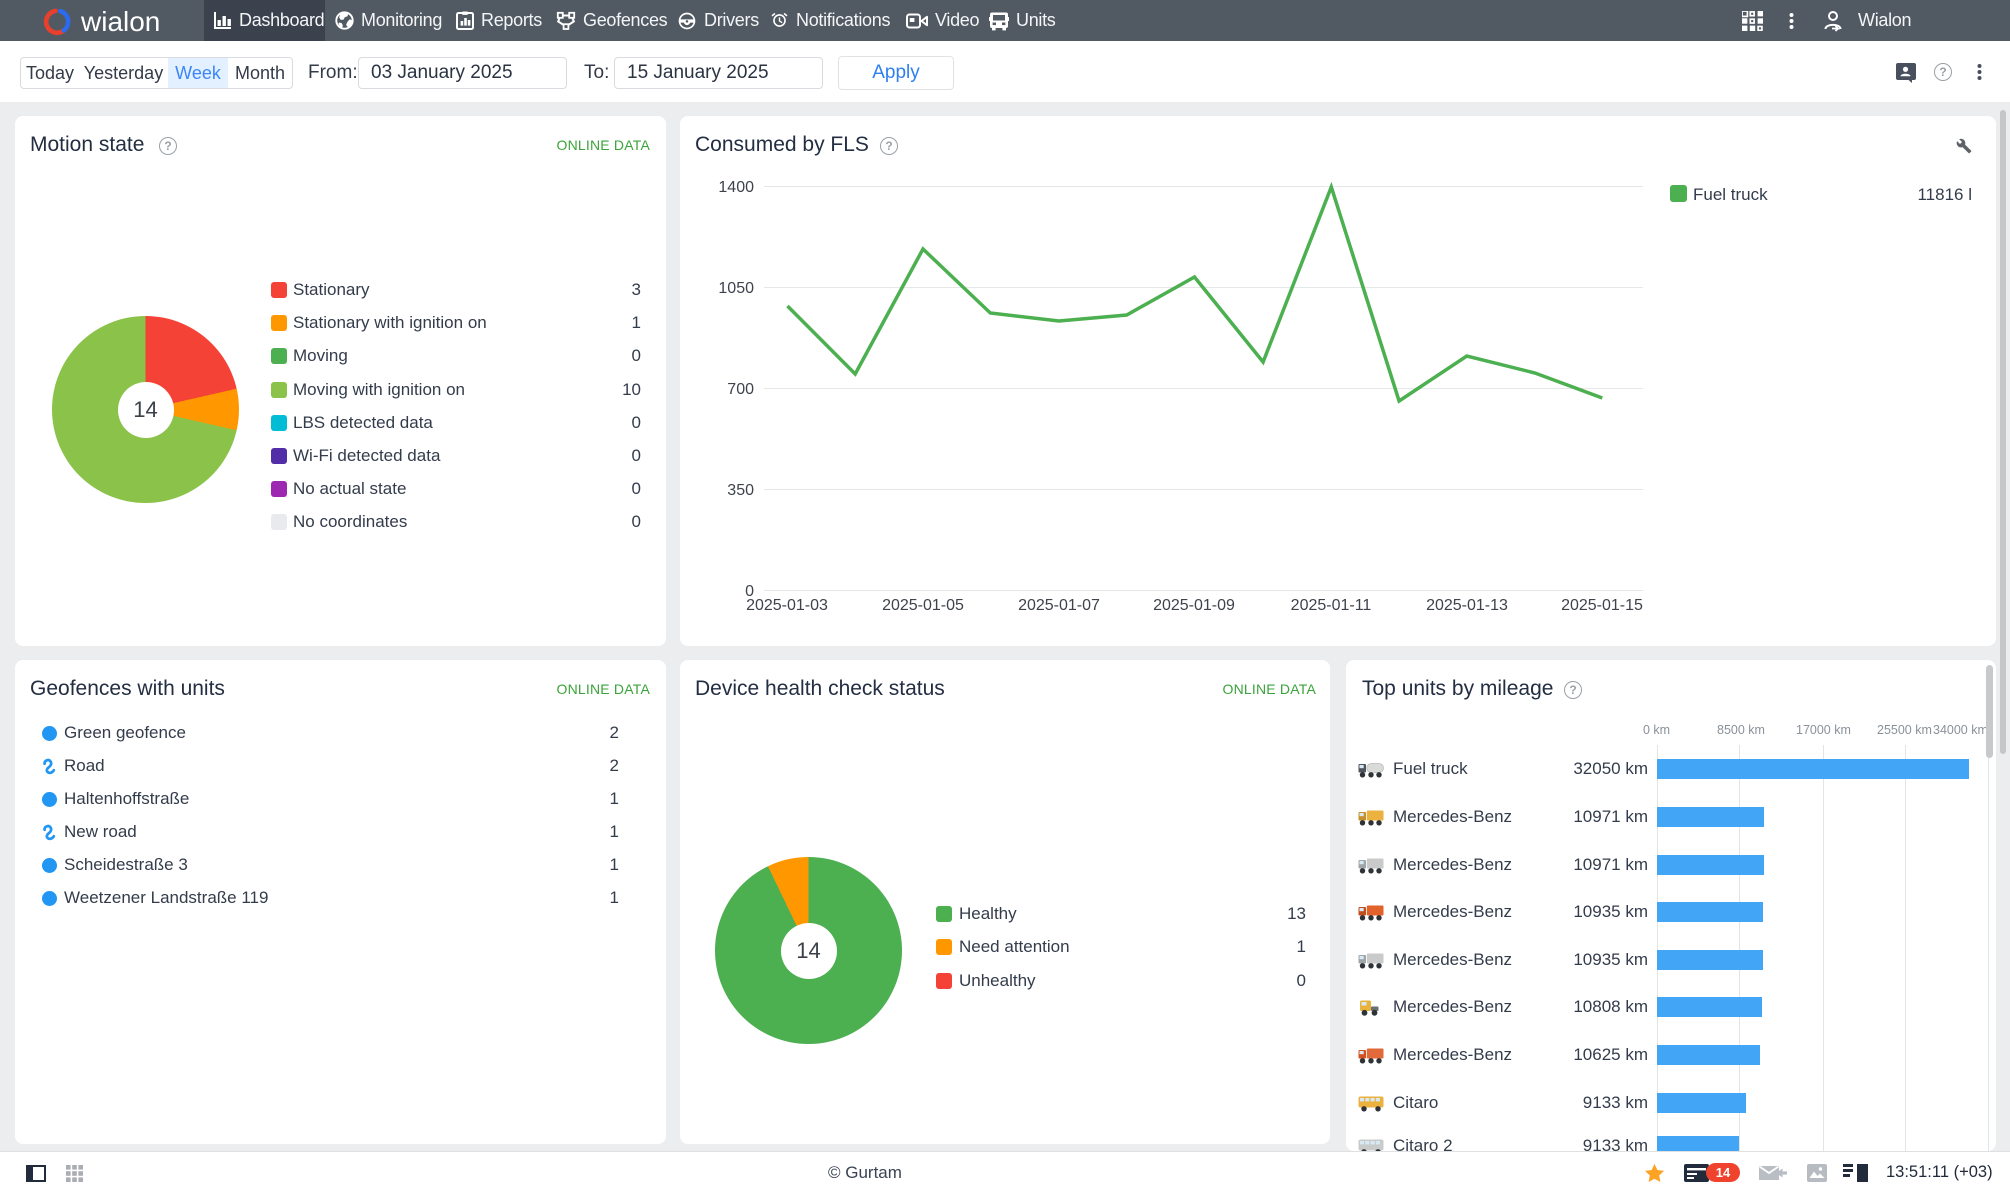 The height and width of the screenshot is (1193, 2010). What do you see at coordinates (787, 605) in the screenshot?
I see `svg-text: 2025-01-03` at bounding box center [787, 605].